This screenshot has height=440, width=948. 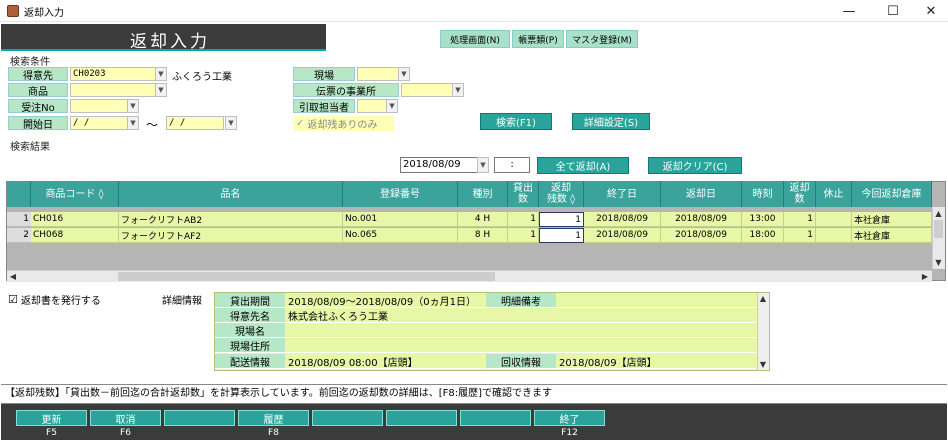 What do you see at coordinates (763, 219) in the screenshot?
I see `cell-time: 13:00` at bounding box center [763, 219].